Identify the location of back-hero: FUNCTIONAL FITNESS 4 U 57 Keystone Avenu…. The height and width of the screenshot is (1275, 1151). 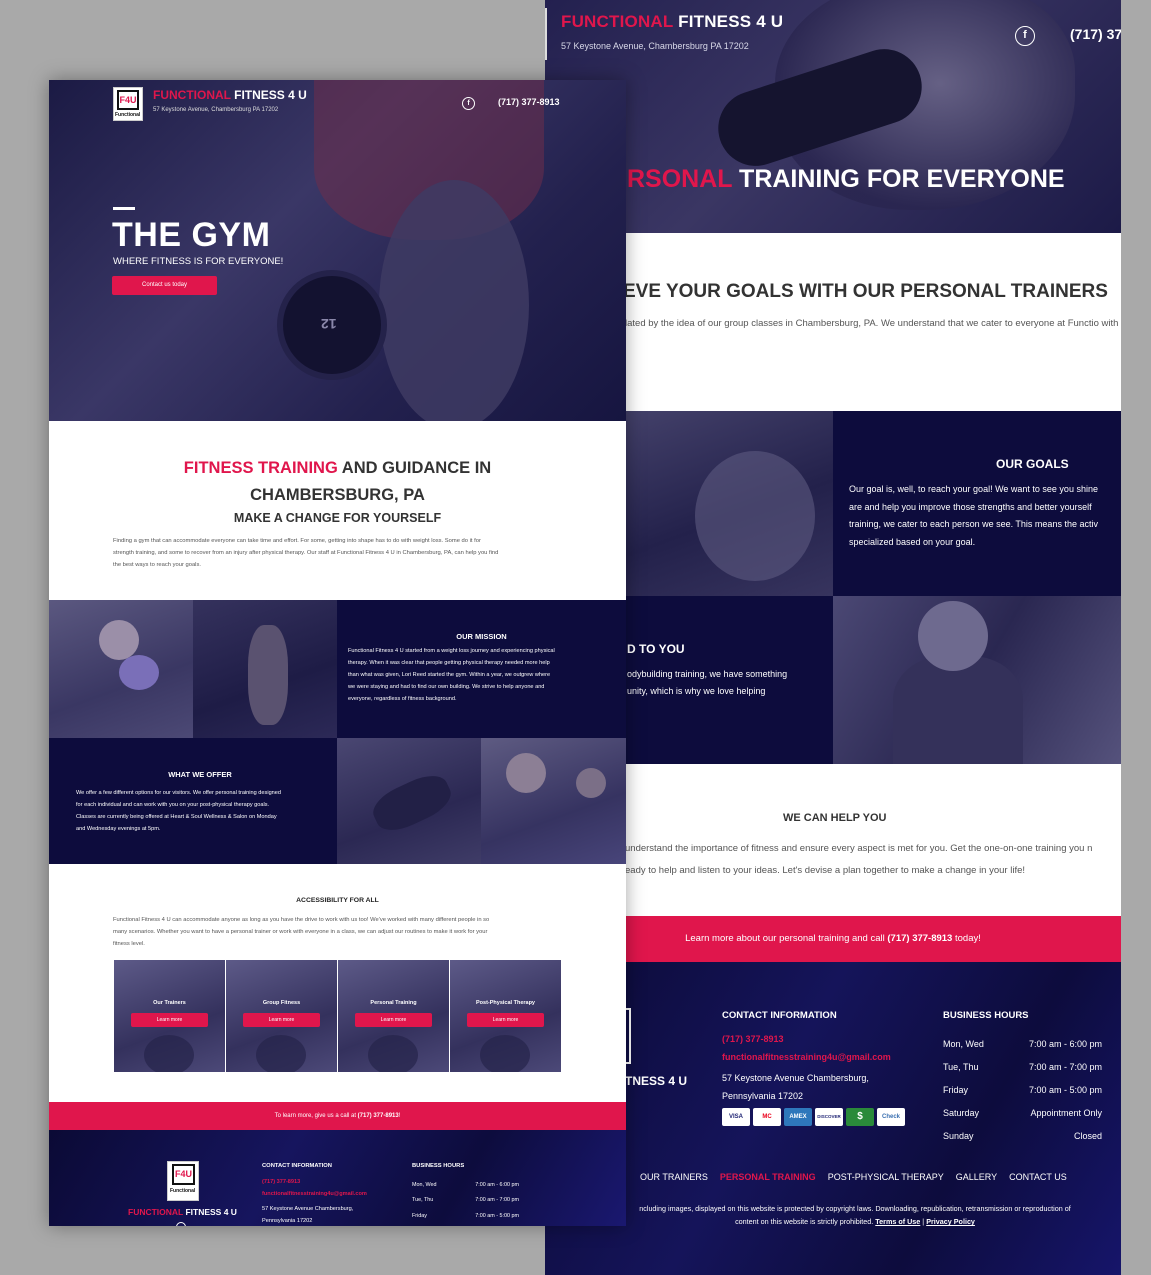
(833, 116).